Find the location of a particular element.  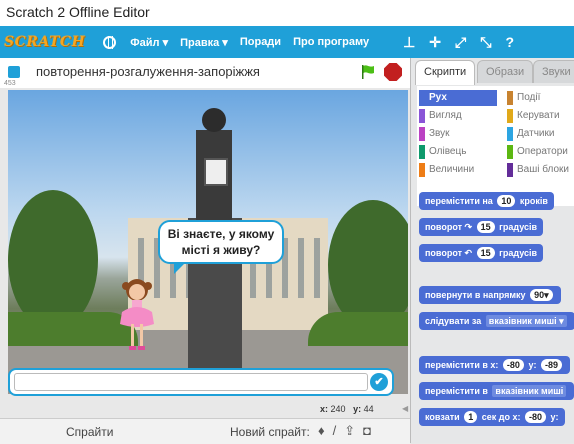

tab-sounds: Звуки is located at coordinates (553, 71).